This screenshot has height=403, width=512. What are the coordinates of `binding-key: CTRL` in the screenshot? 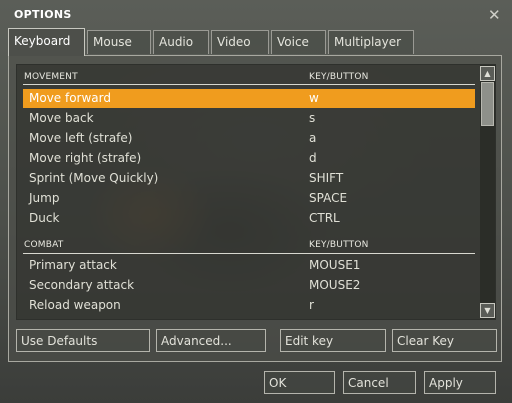 It's located at (324, 218).